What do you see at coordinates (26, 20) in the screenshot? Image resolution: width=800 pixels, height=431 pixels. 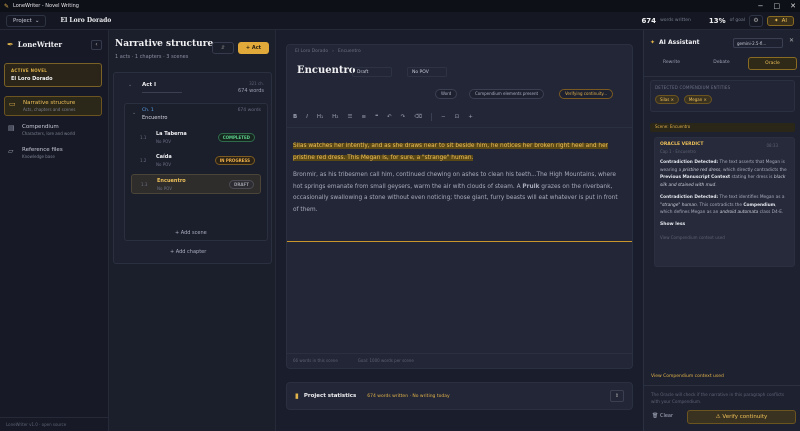 I see `project-menu-button: Project ⌄` at bounding box center [26, 20].